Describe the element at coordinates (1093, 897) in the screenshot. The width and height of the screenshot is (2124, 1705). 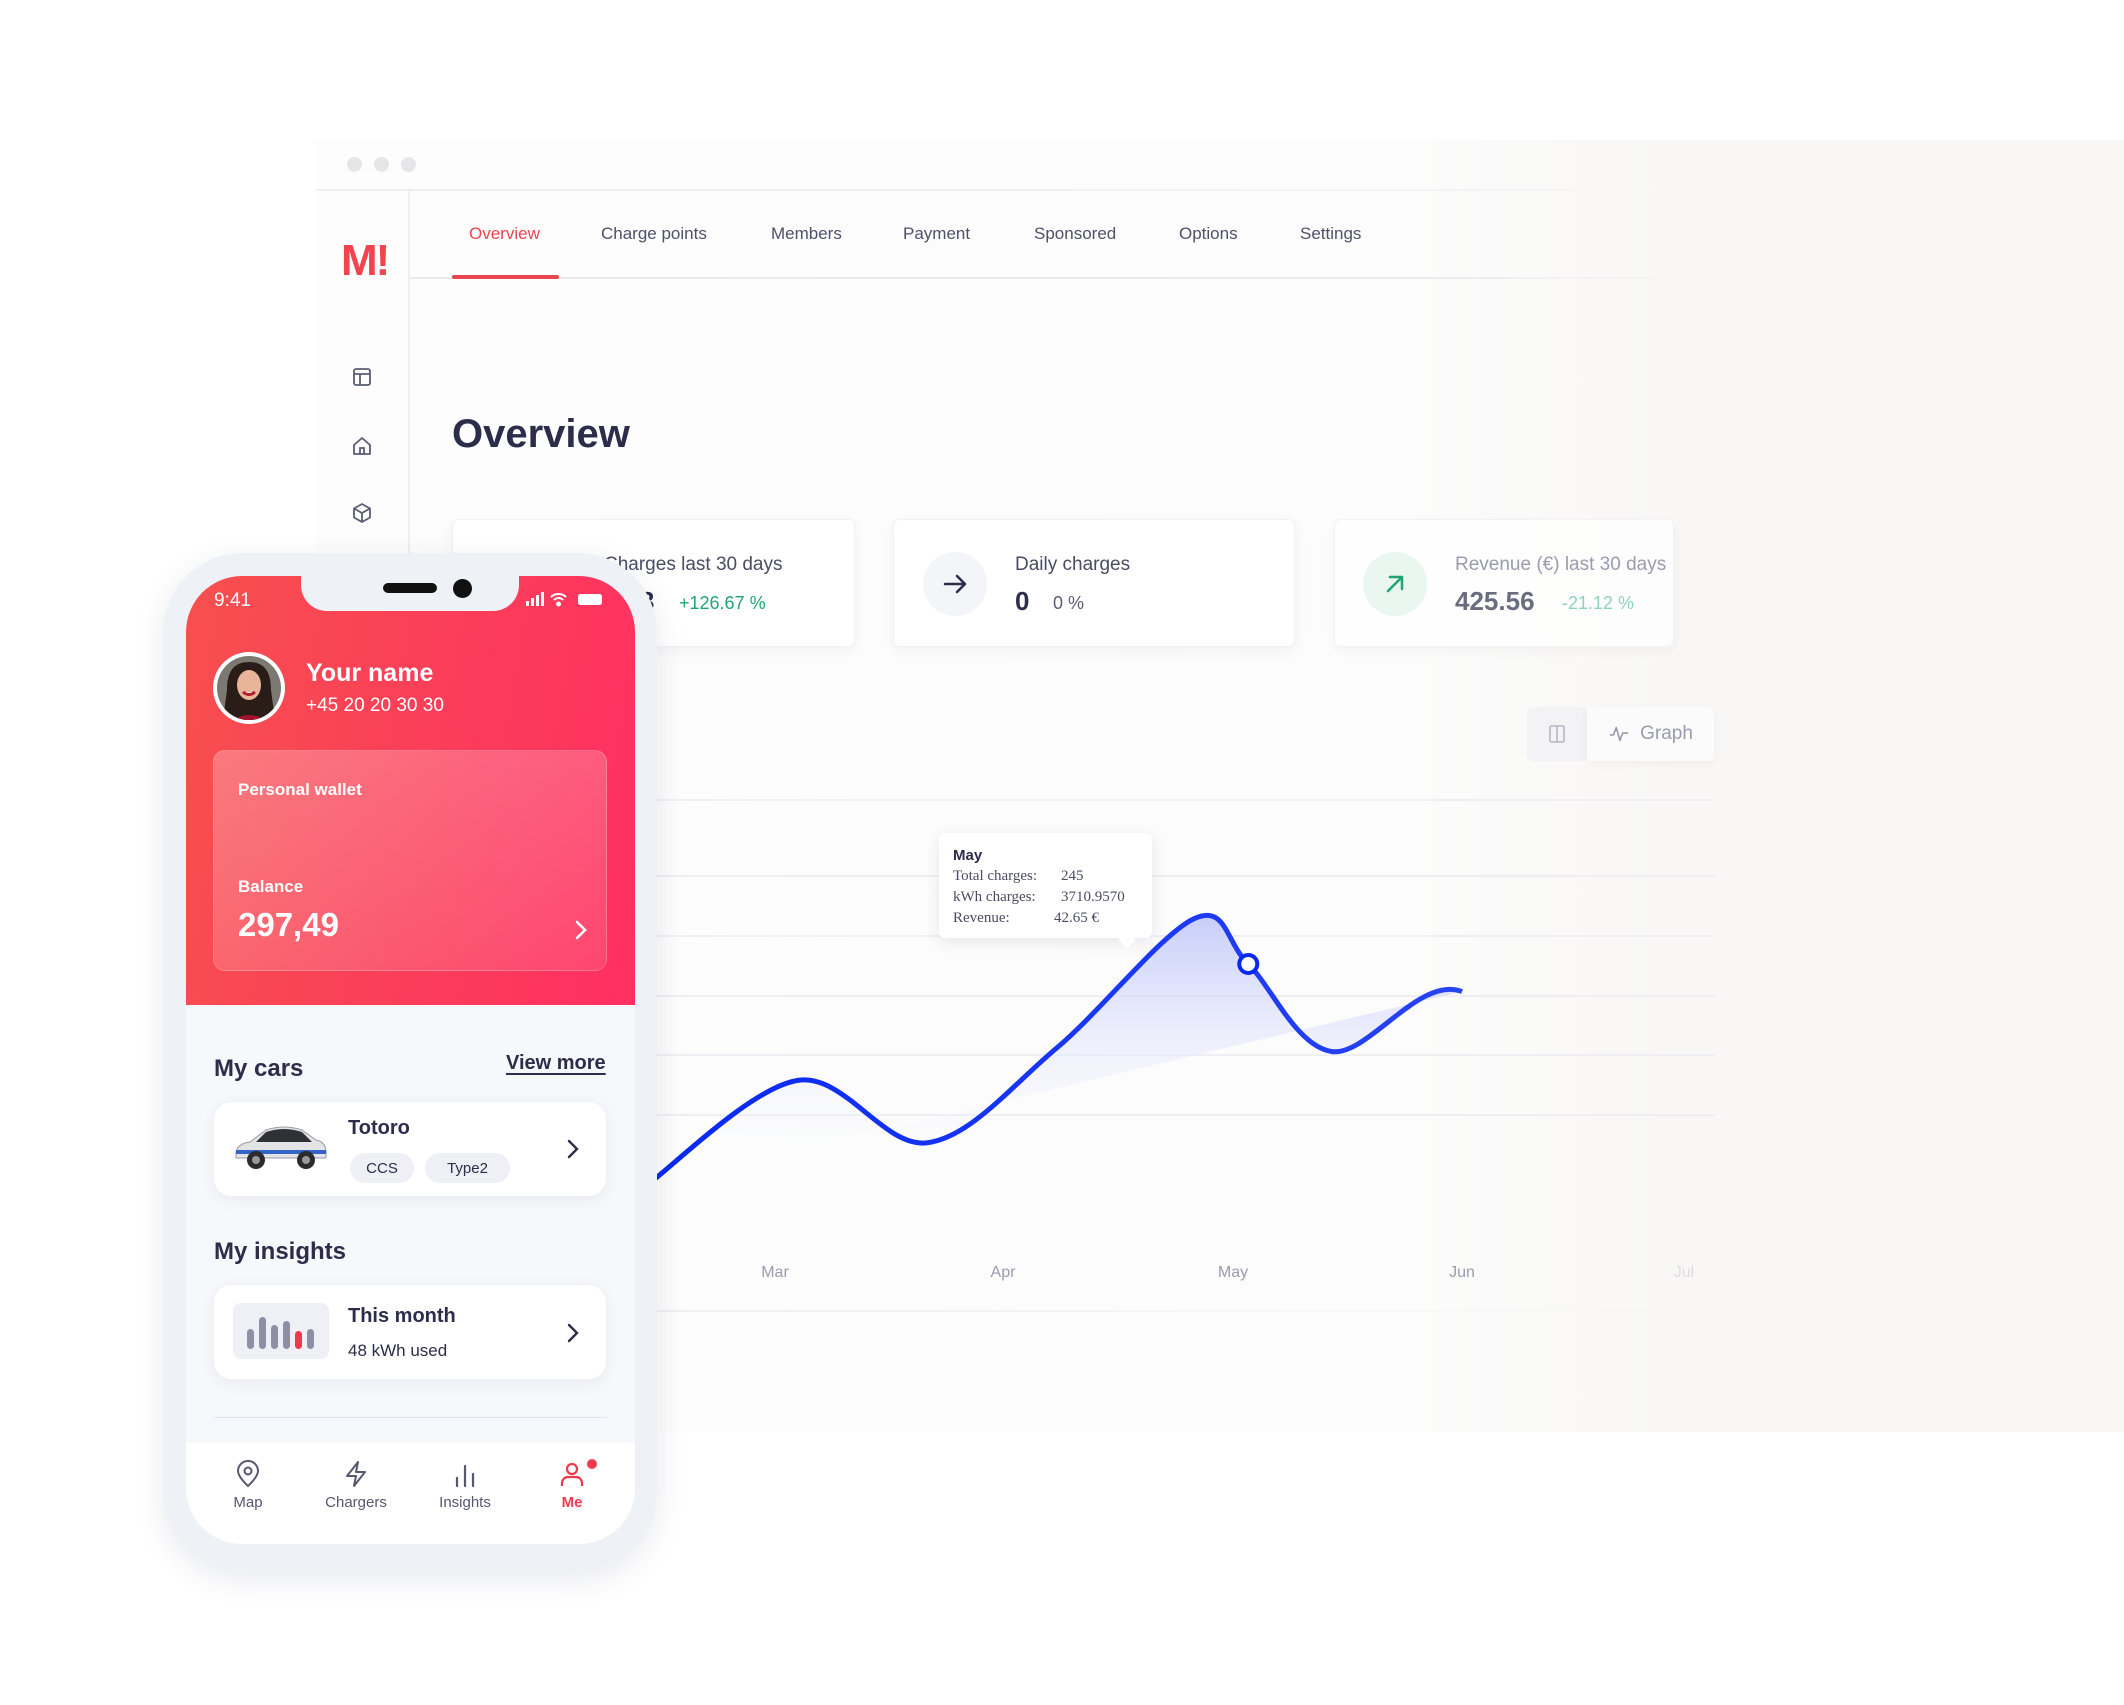
I see `tooltip-value: 3710.9570` at that location.